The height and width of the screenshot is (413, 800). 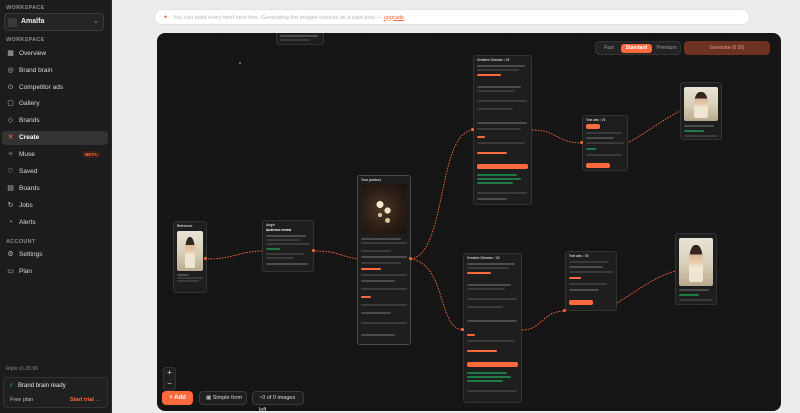 What do you see at coordinates (177, 398) in the screenshot?
I see `add-node-button: + Add` at bounding box center [177, 398].